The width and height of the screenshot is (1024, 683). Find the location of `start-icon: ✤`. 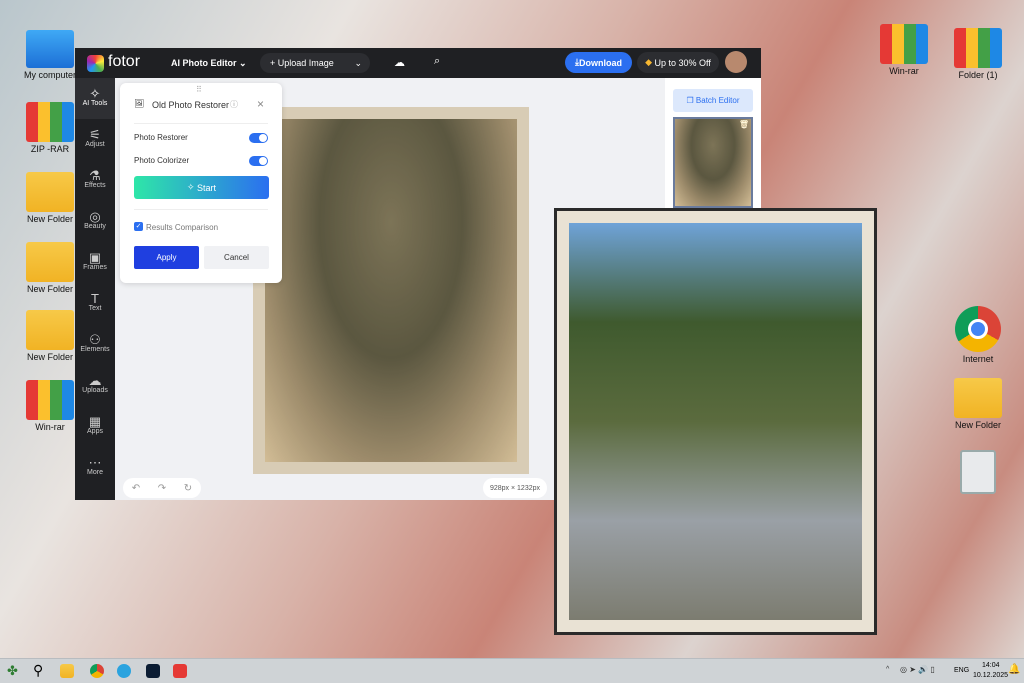

start-icon: ✤ is located at coordinates (12, 671).